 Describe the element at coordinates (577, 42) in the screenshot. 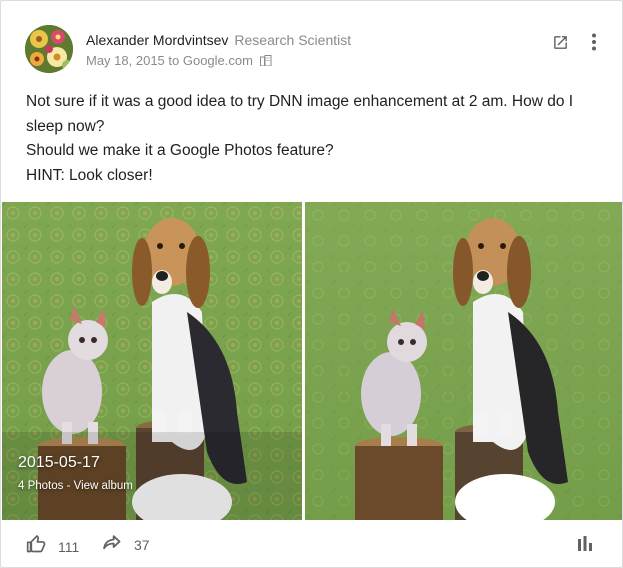

I see `header-actions` at that location.